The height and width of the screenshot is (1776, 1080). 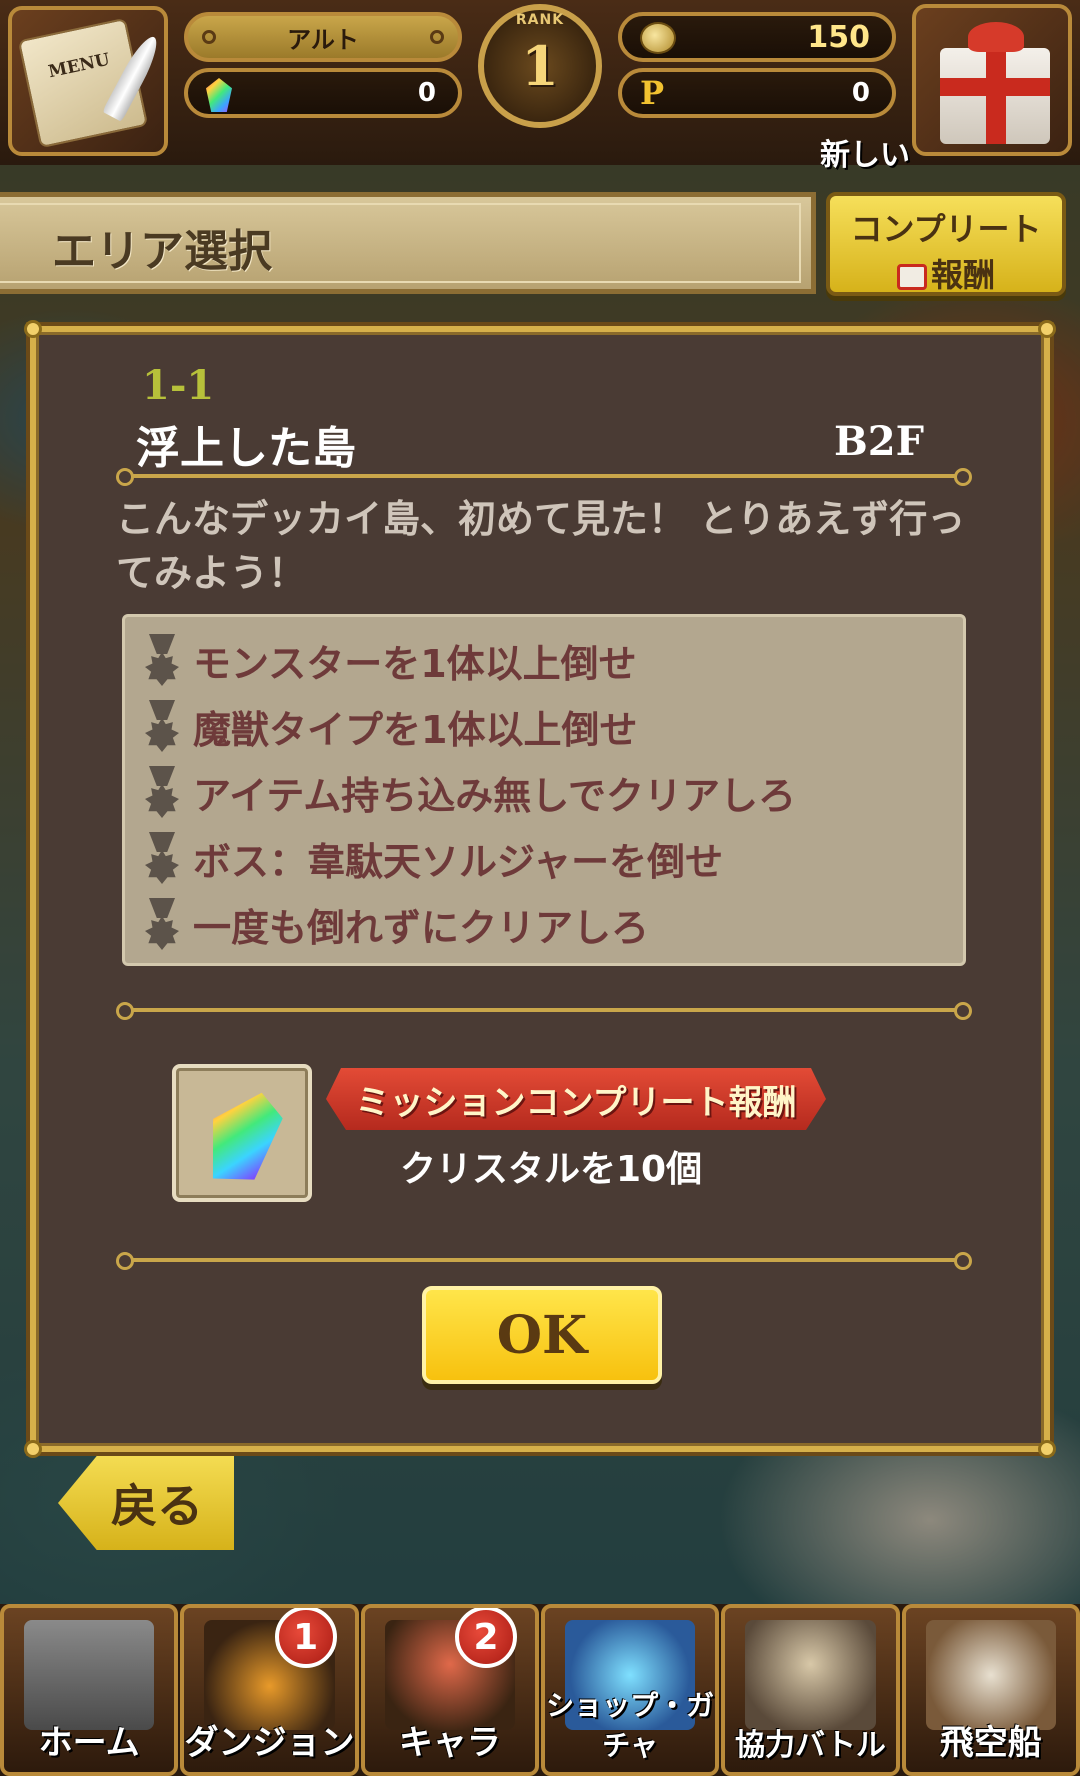 I want to click on present-box-button, so click(x=992, y=80).